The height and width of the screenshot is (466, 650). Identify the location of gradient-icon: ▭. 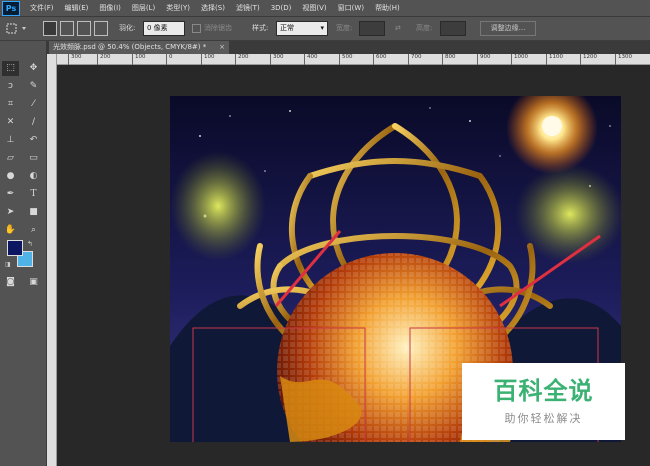
(33, 158).